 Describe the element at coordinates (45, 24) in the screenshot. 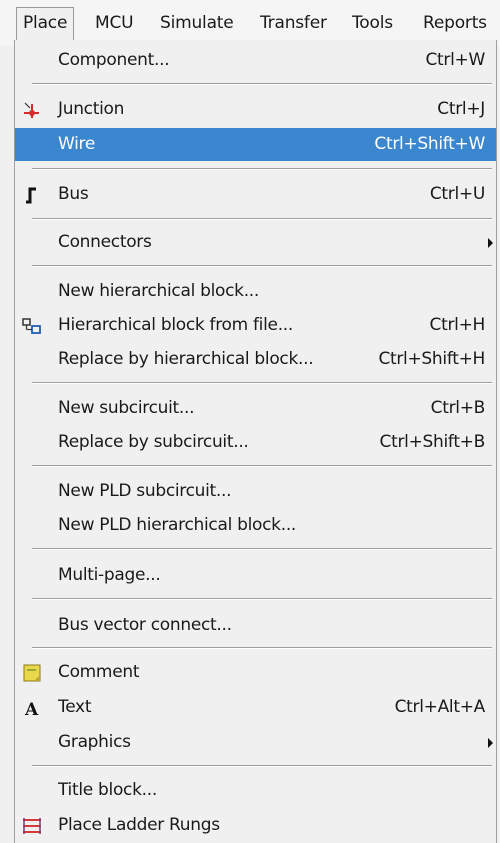

I see `menu-place: Place` at that location.